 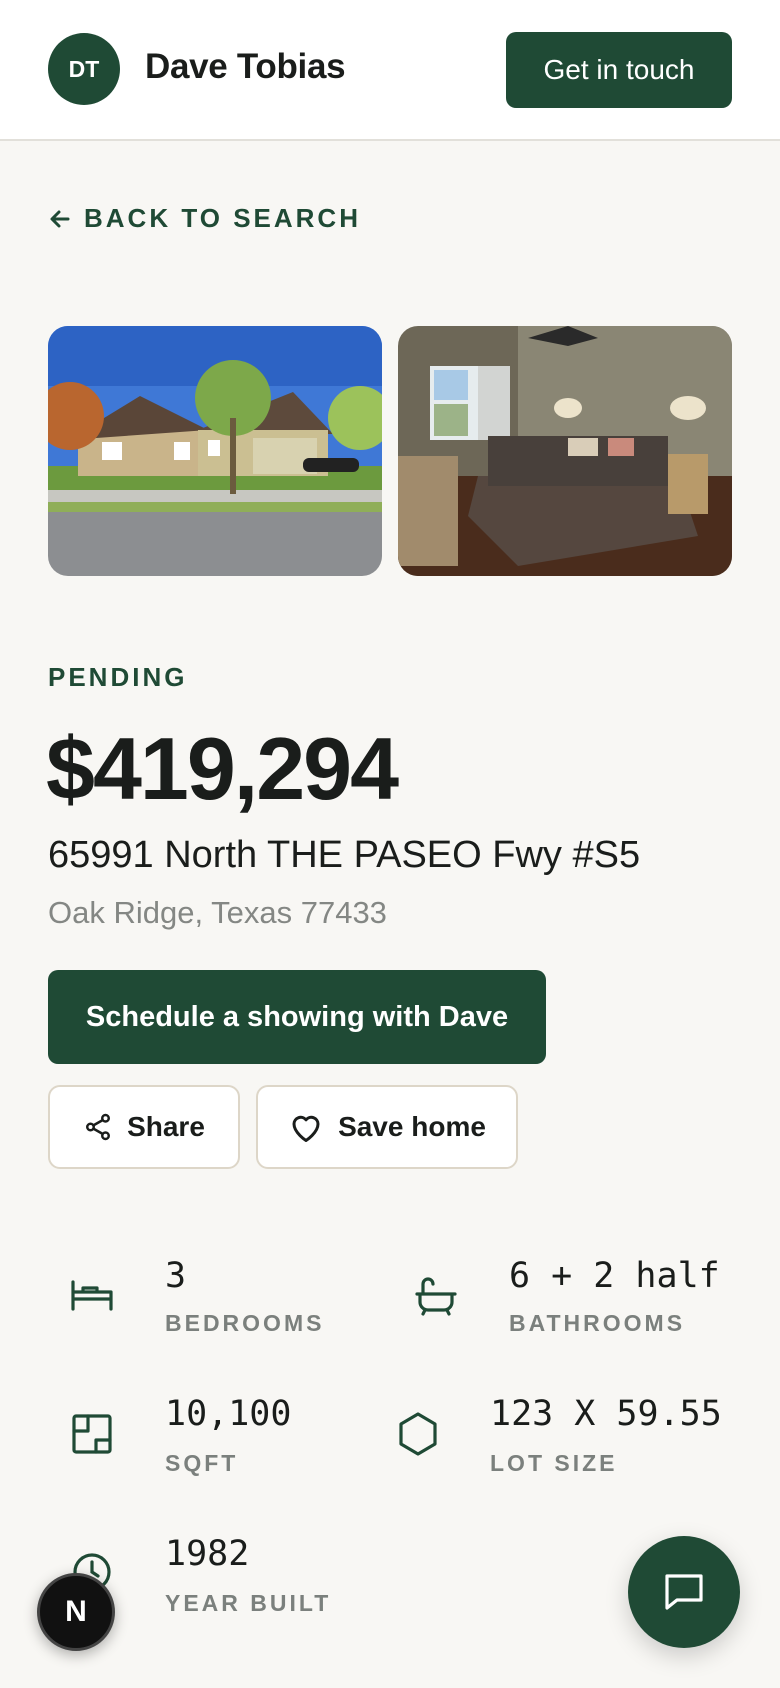 I want to click on save-home-button: Save home, so click(x=387, y=1127).